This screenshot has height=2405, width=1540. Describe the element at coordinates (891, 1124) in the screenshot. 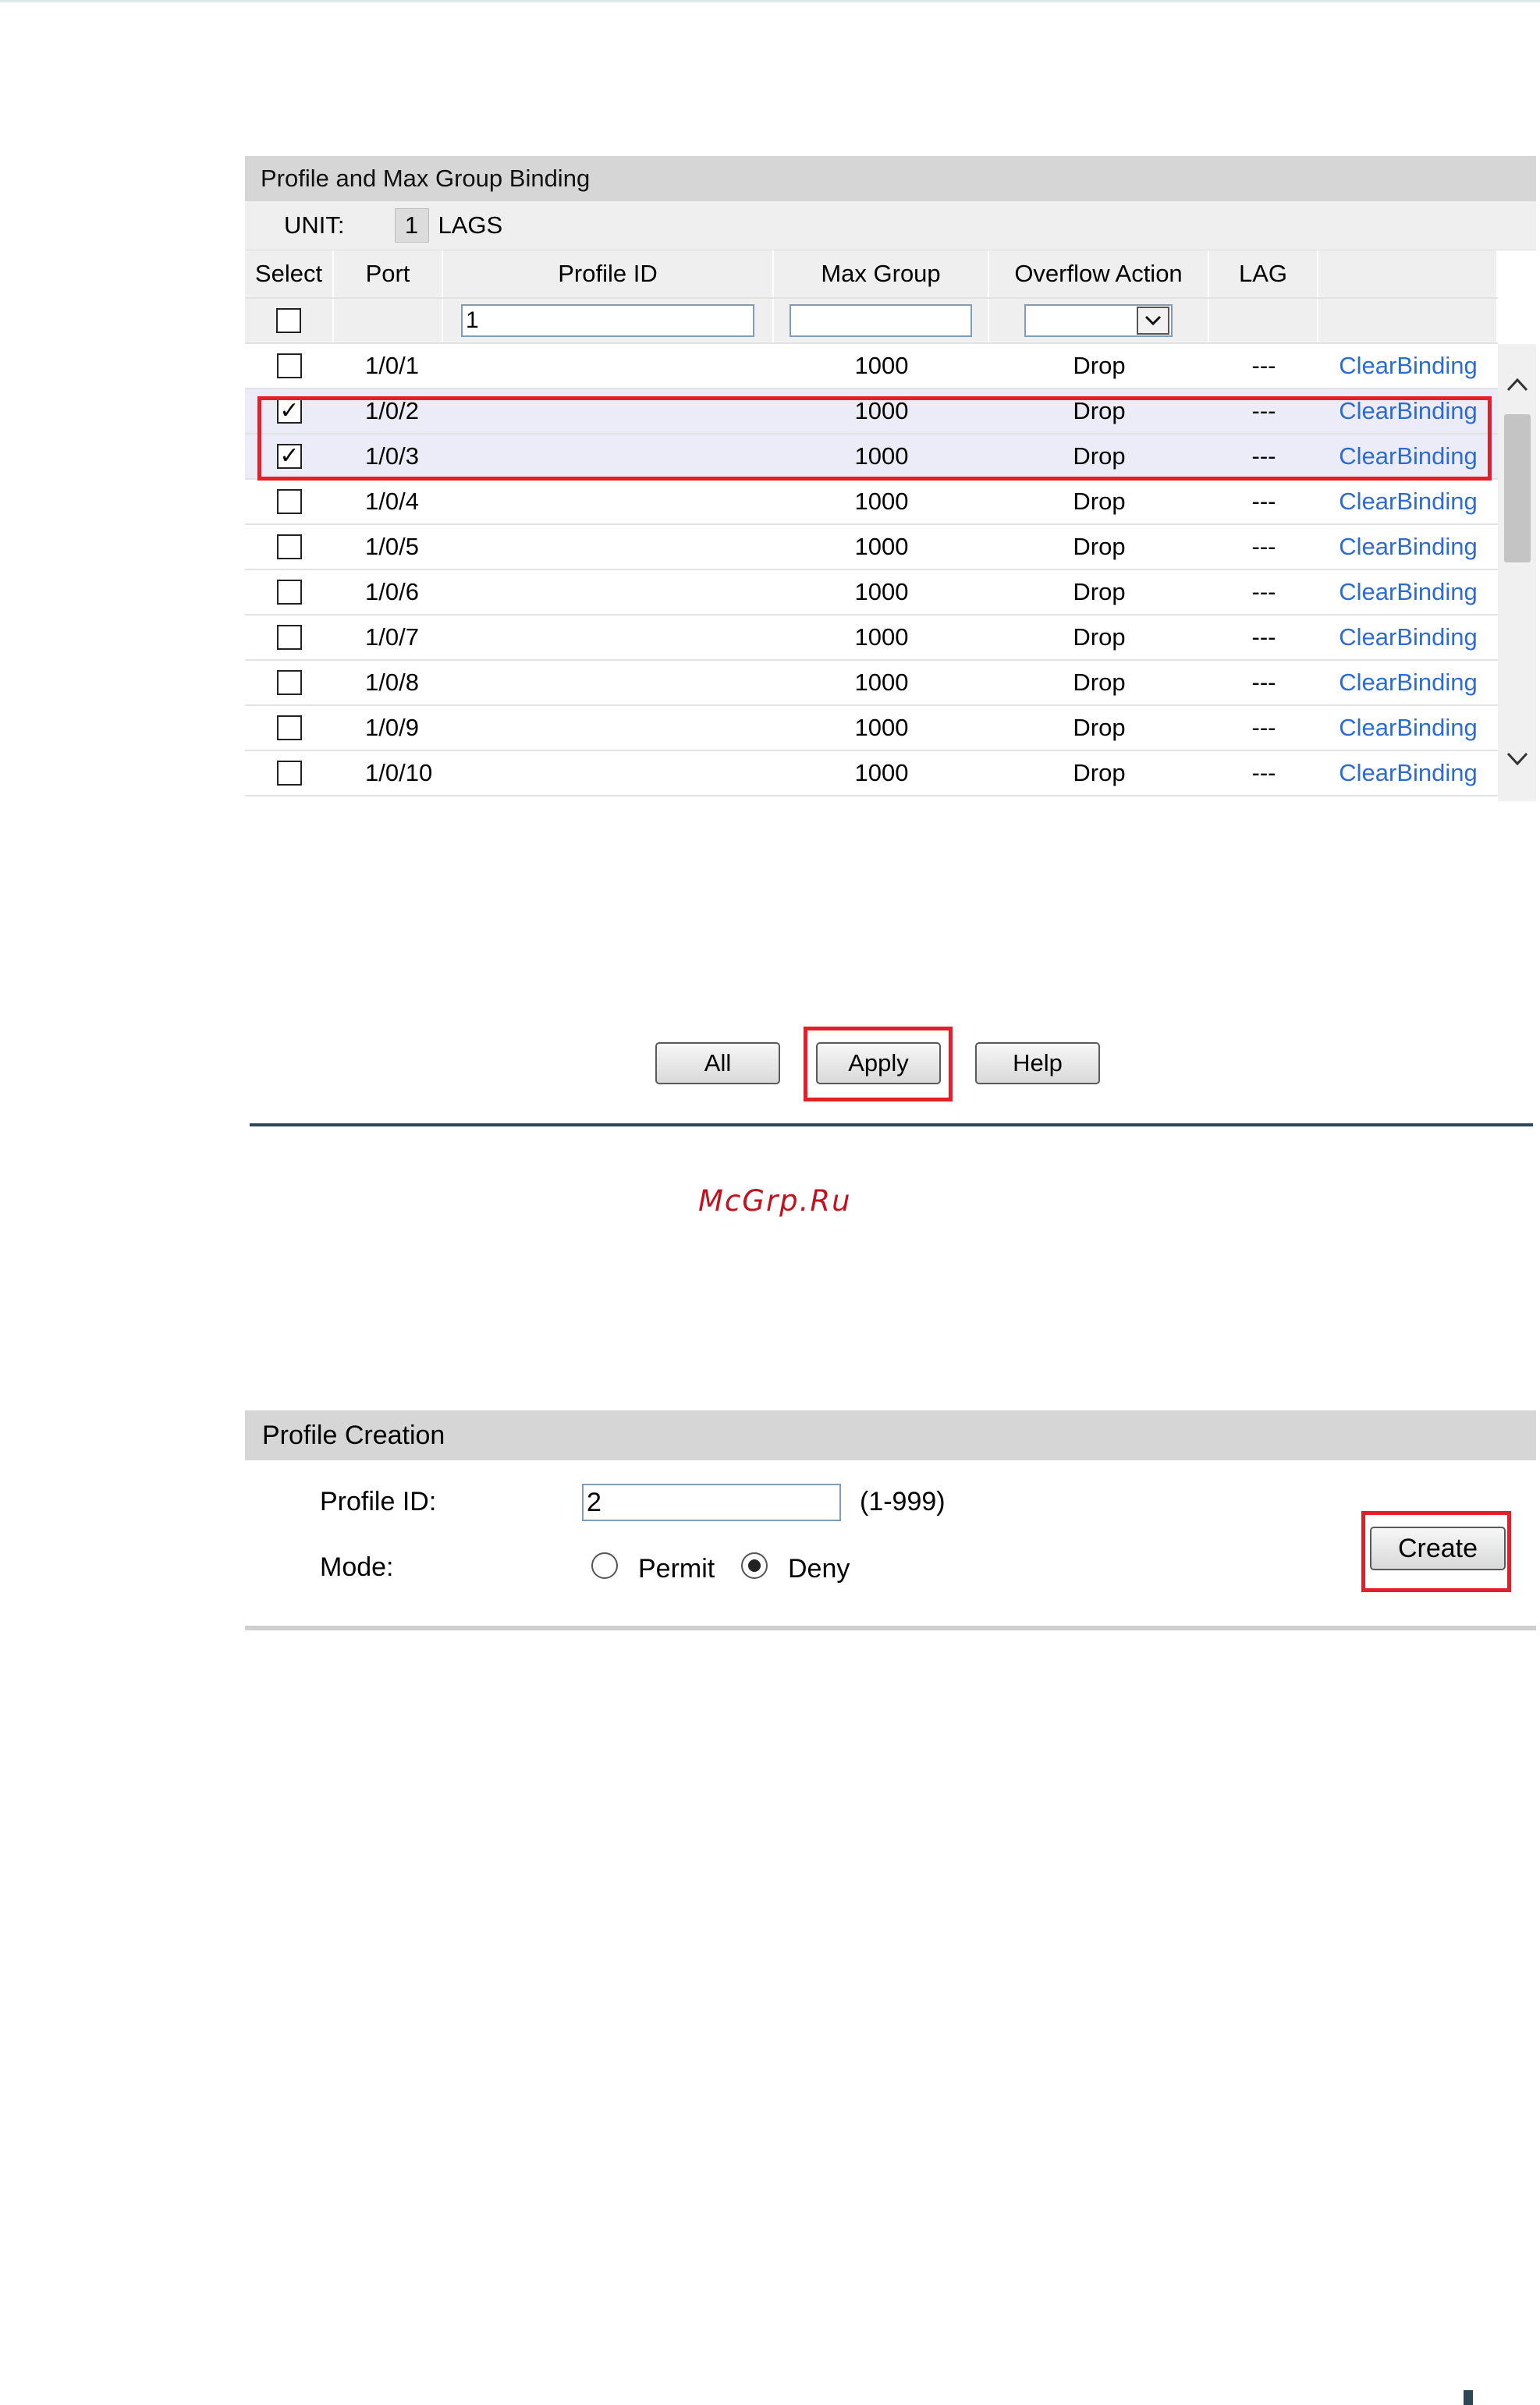

I see `section-divider` at that location.